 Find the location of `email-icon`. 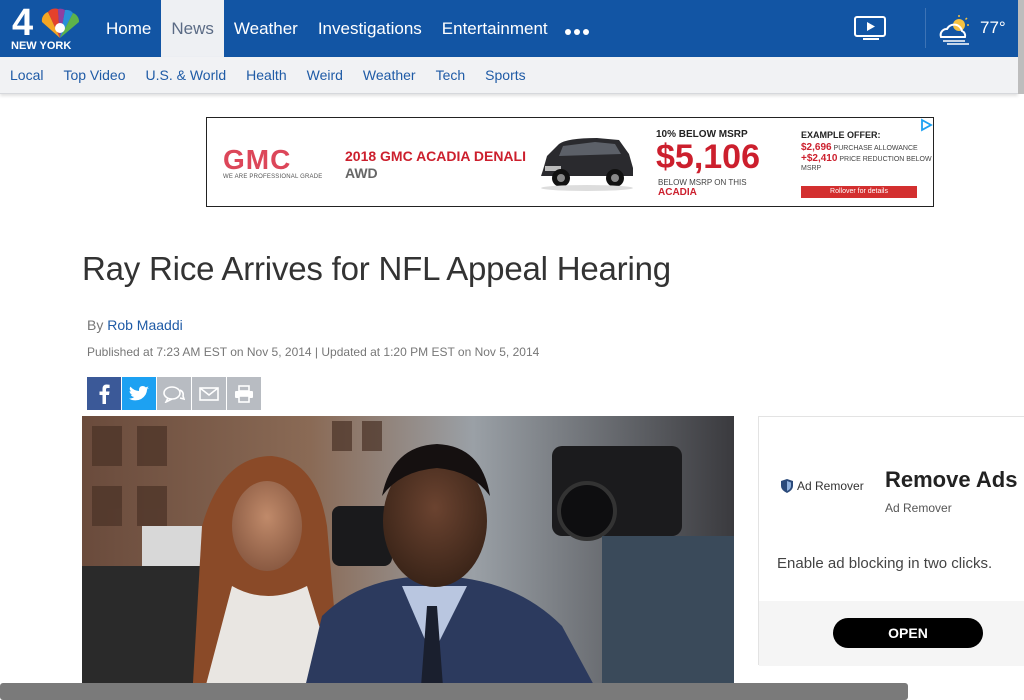

email-icon is located at coordinates (209, 393).